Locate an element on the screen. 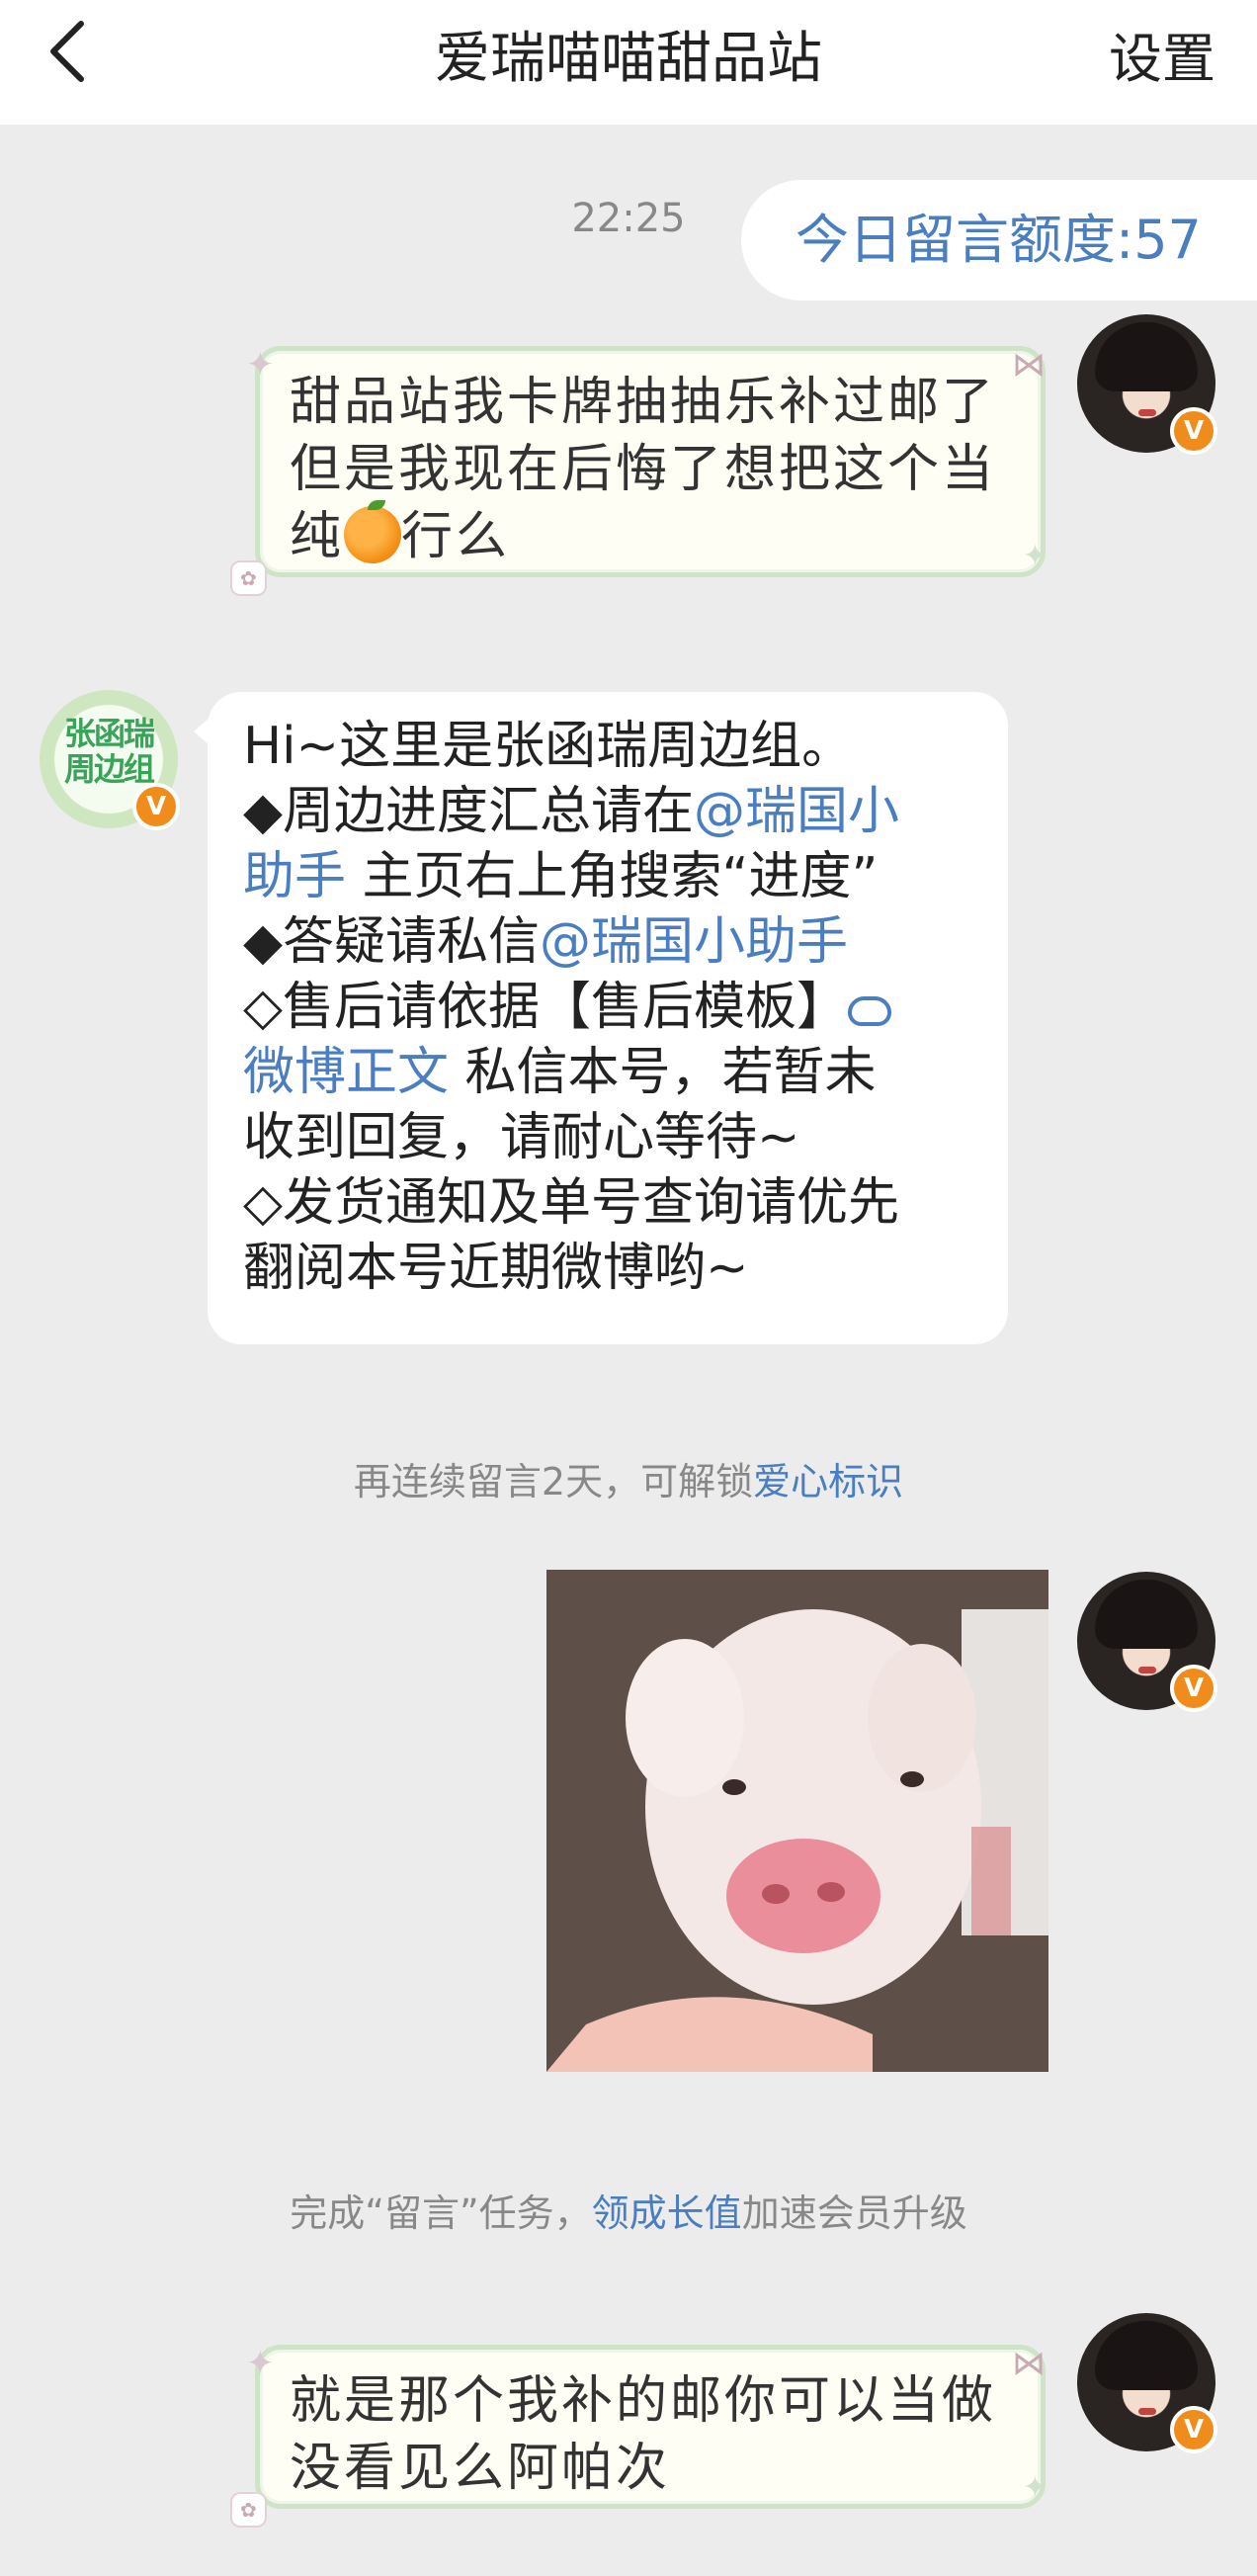 The height and width of the screenshot is (2576, 1257). message-text: ◆周边进度汇总请在@瑞国小 is located at coordinates (571, 811).